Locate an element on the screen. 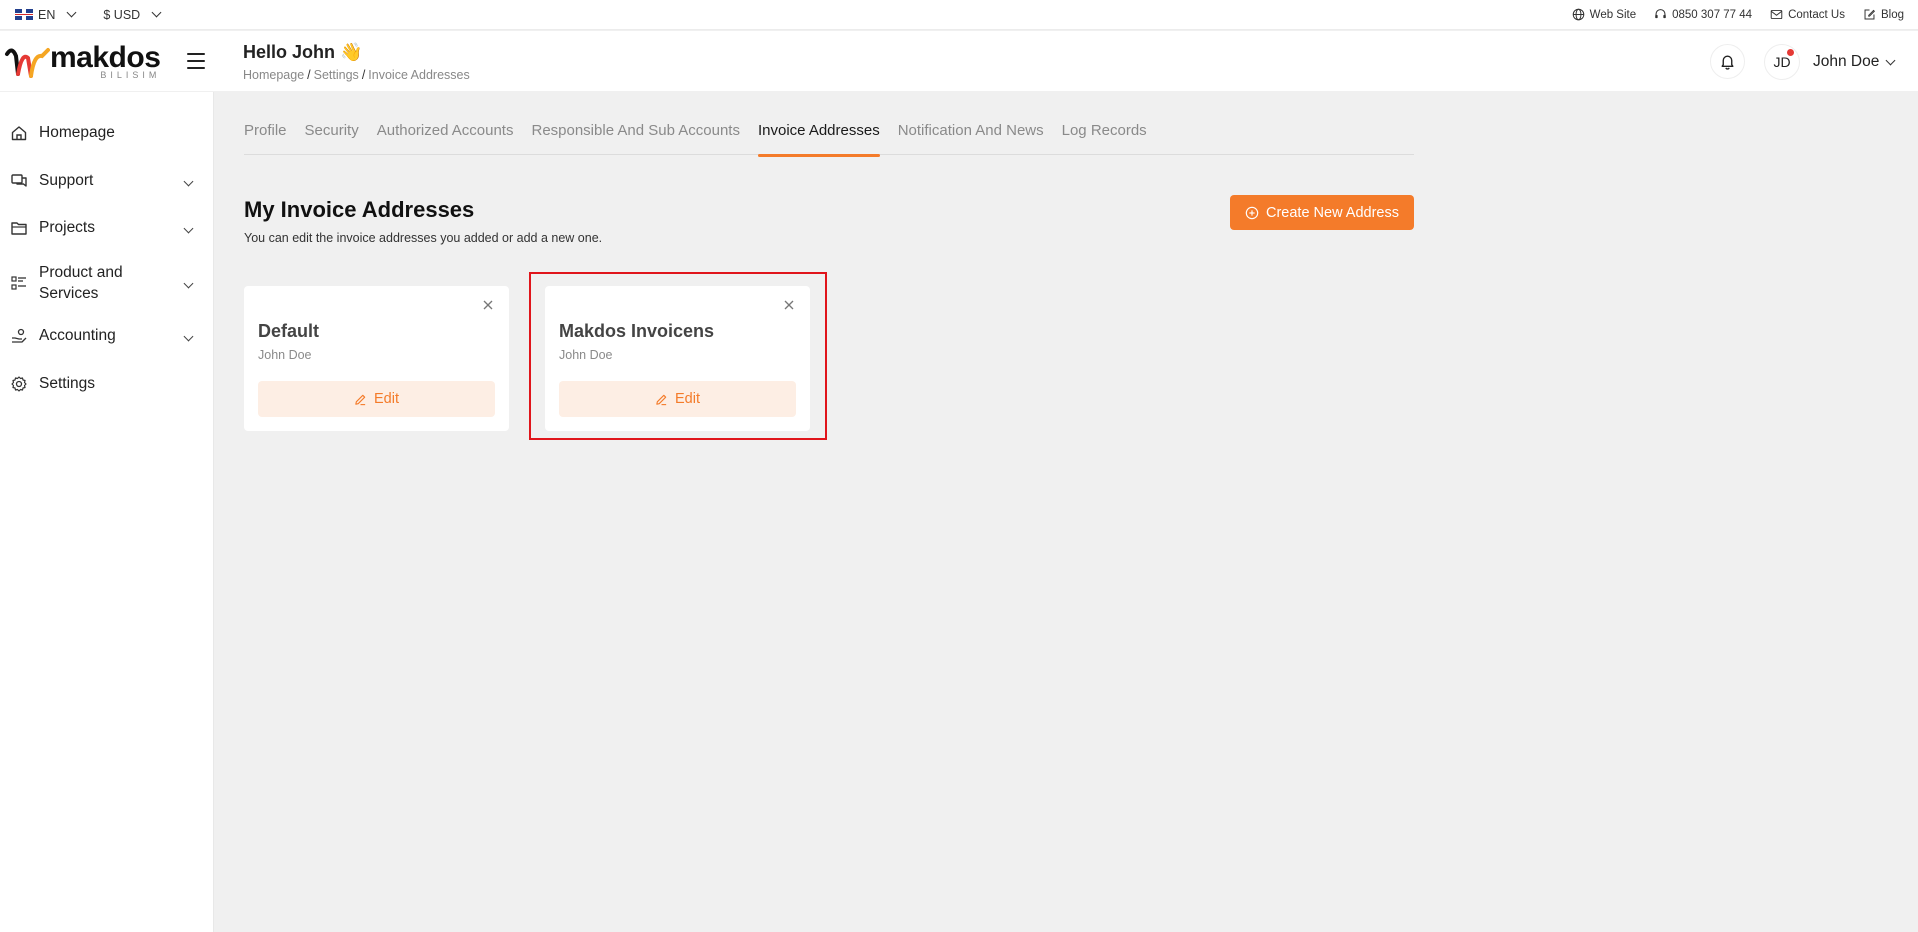 The width and height of the screenshot is (1918, 932). sidebar-item-label: Support is located at coordinates (66, 180).